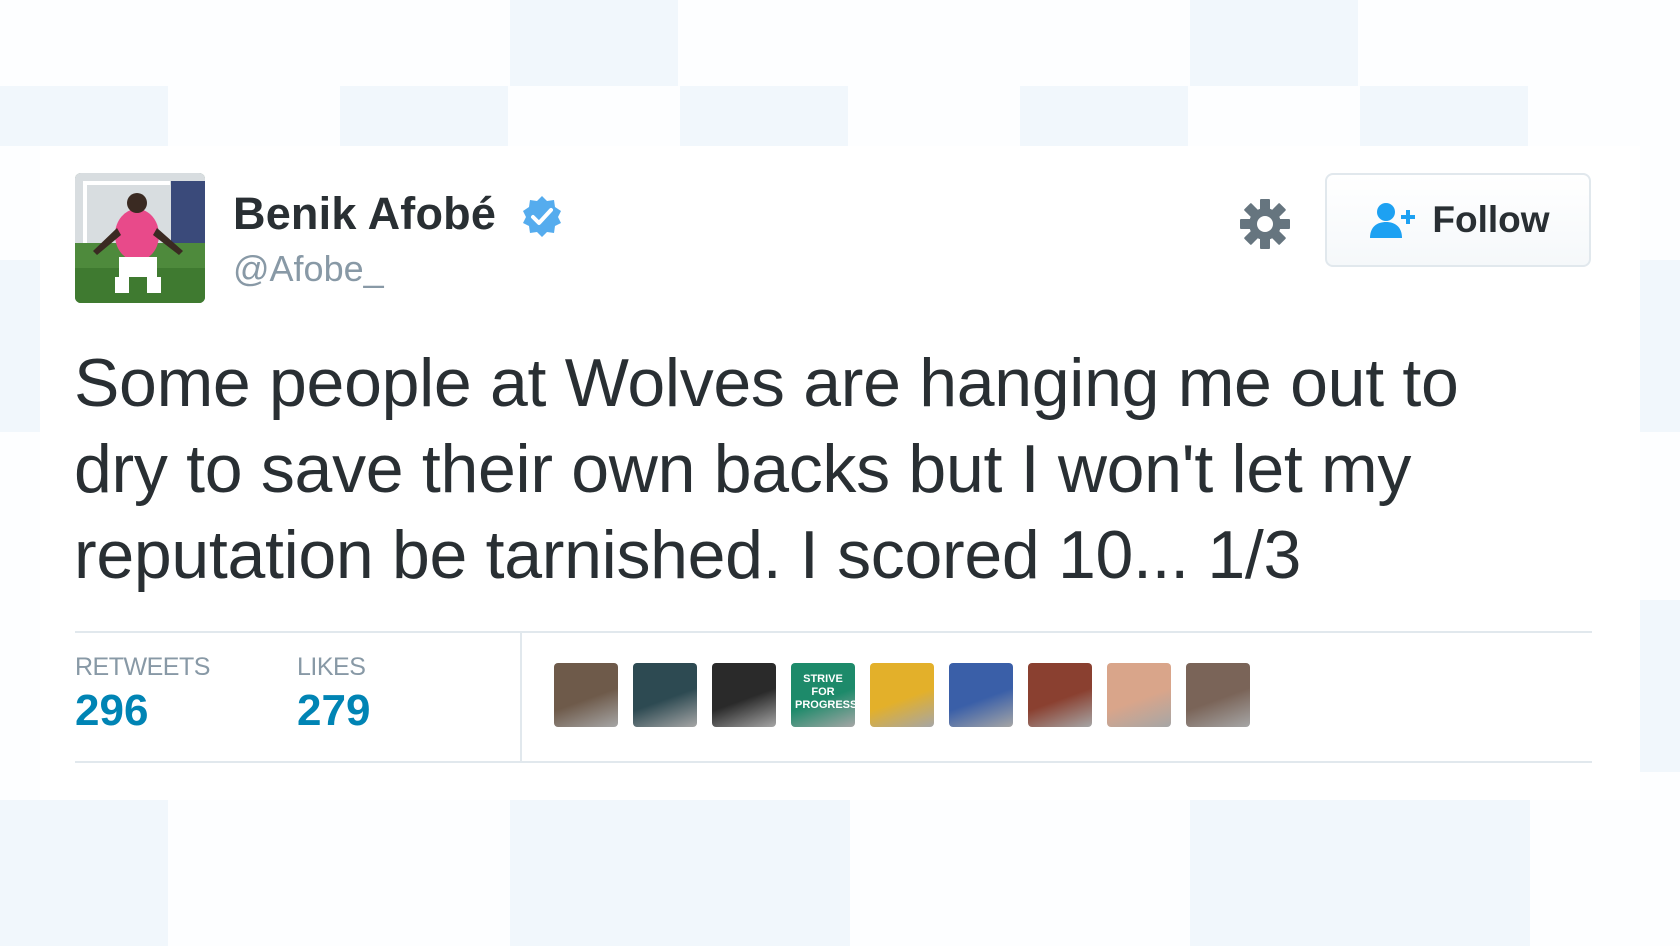  What do you see at coordinates (364, 214) in the screenshot?
I see `user-display-name: Benik Afobé` at bounding box center [364, 214].